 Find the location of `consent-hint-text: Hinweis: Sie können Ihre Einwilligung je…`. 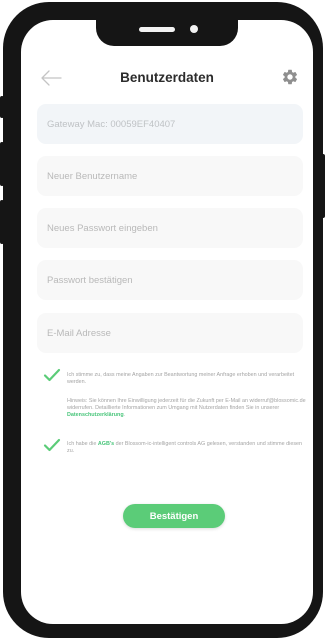

consent-hint-text: Hinweis: Sie können Ihre Einwilligung je… is located at coordinates (186, 404).